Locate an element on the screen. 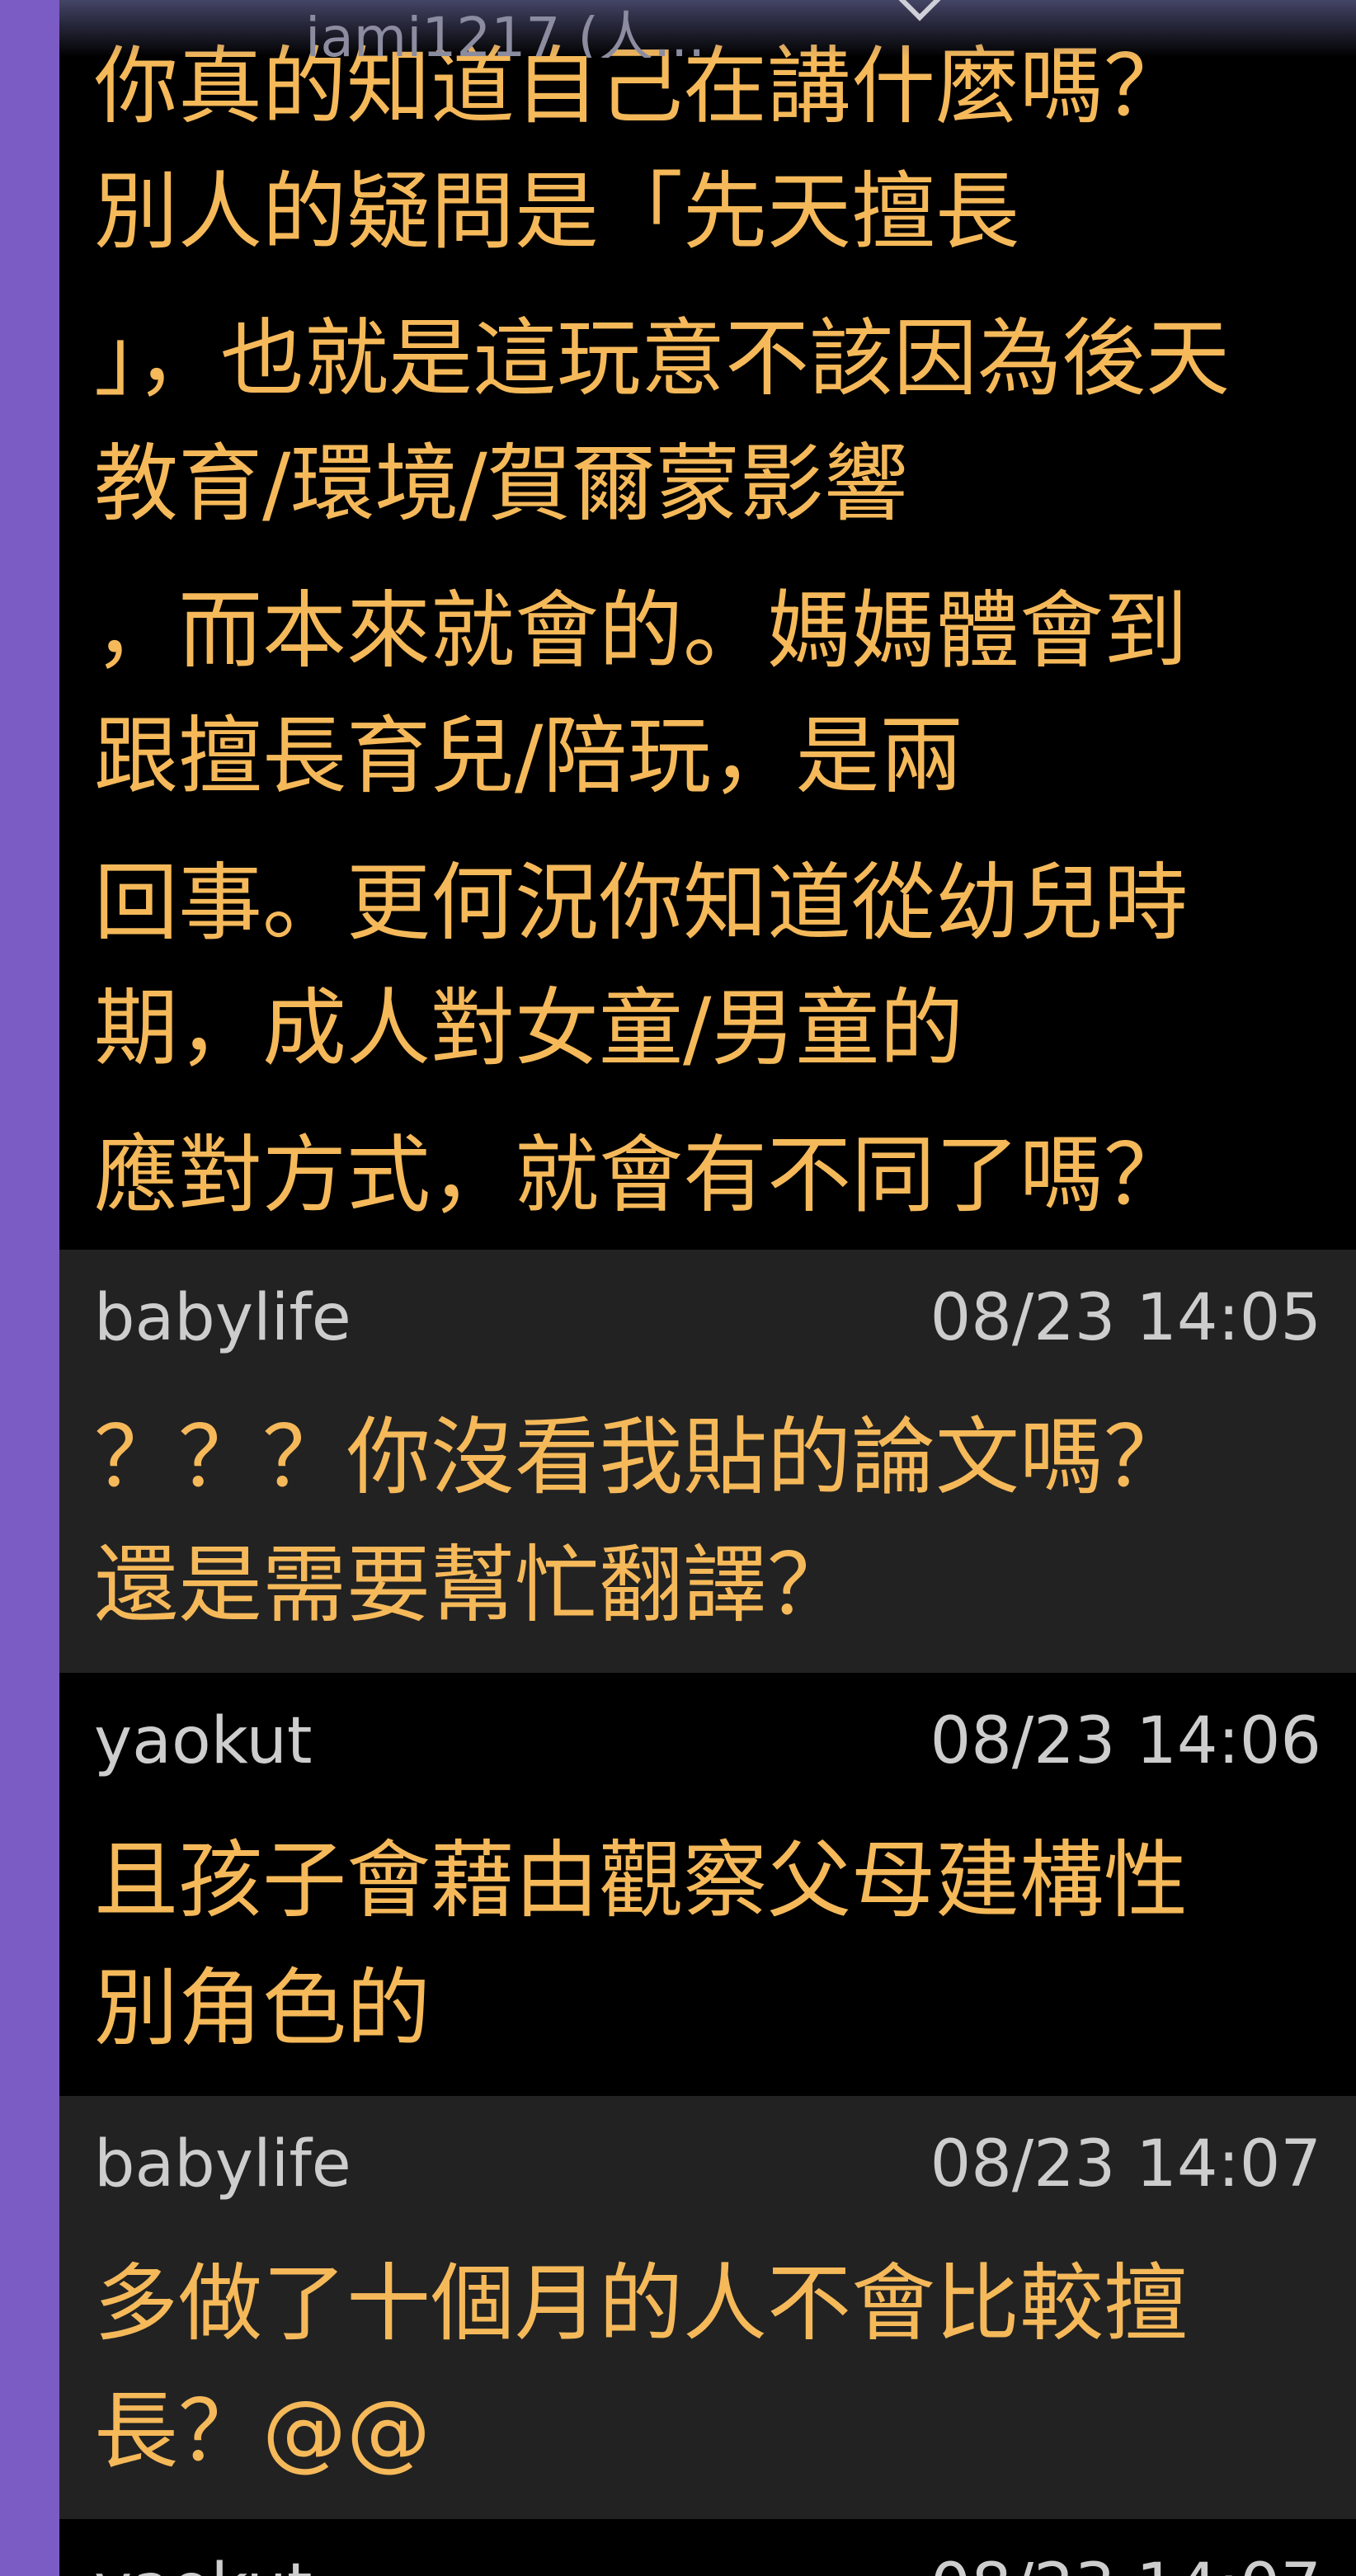  comment-line: 且孩子會藉由觀察父母建構性 is located at coordinates (641, 1881).